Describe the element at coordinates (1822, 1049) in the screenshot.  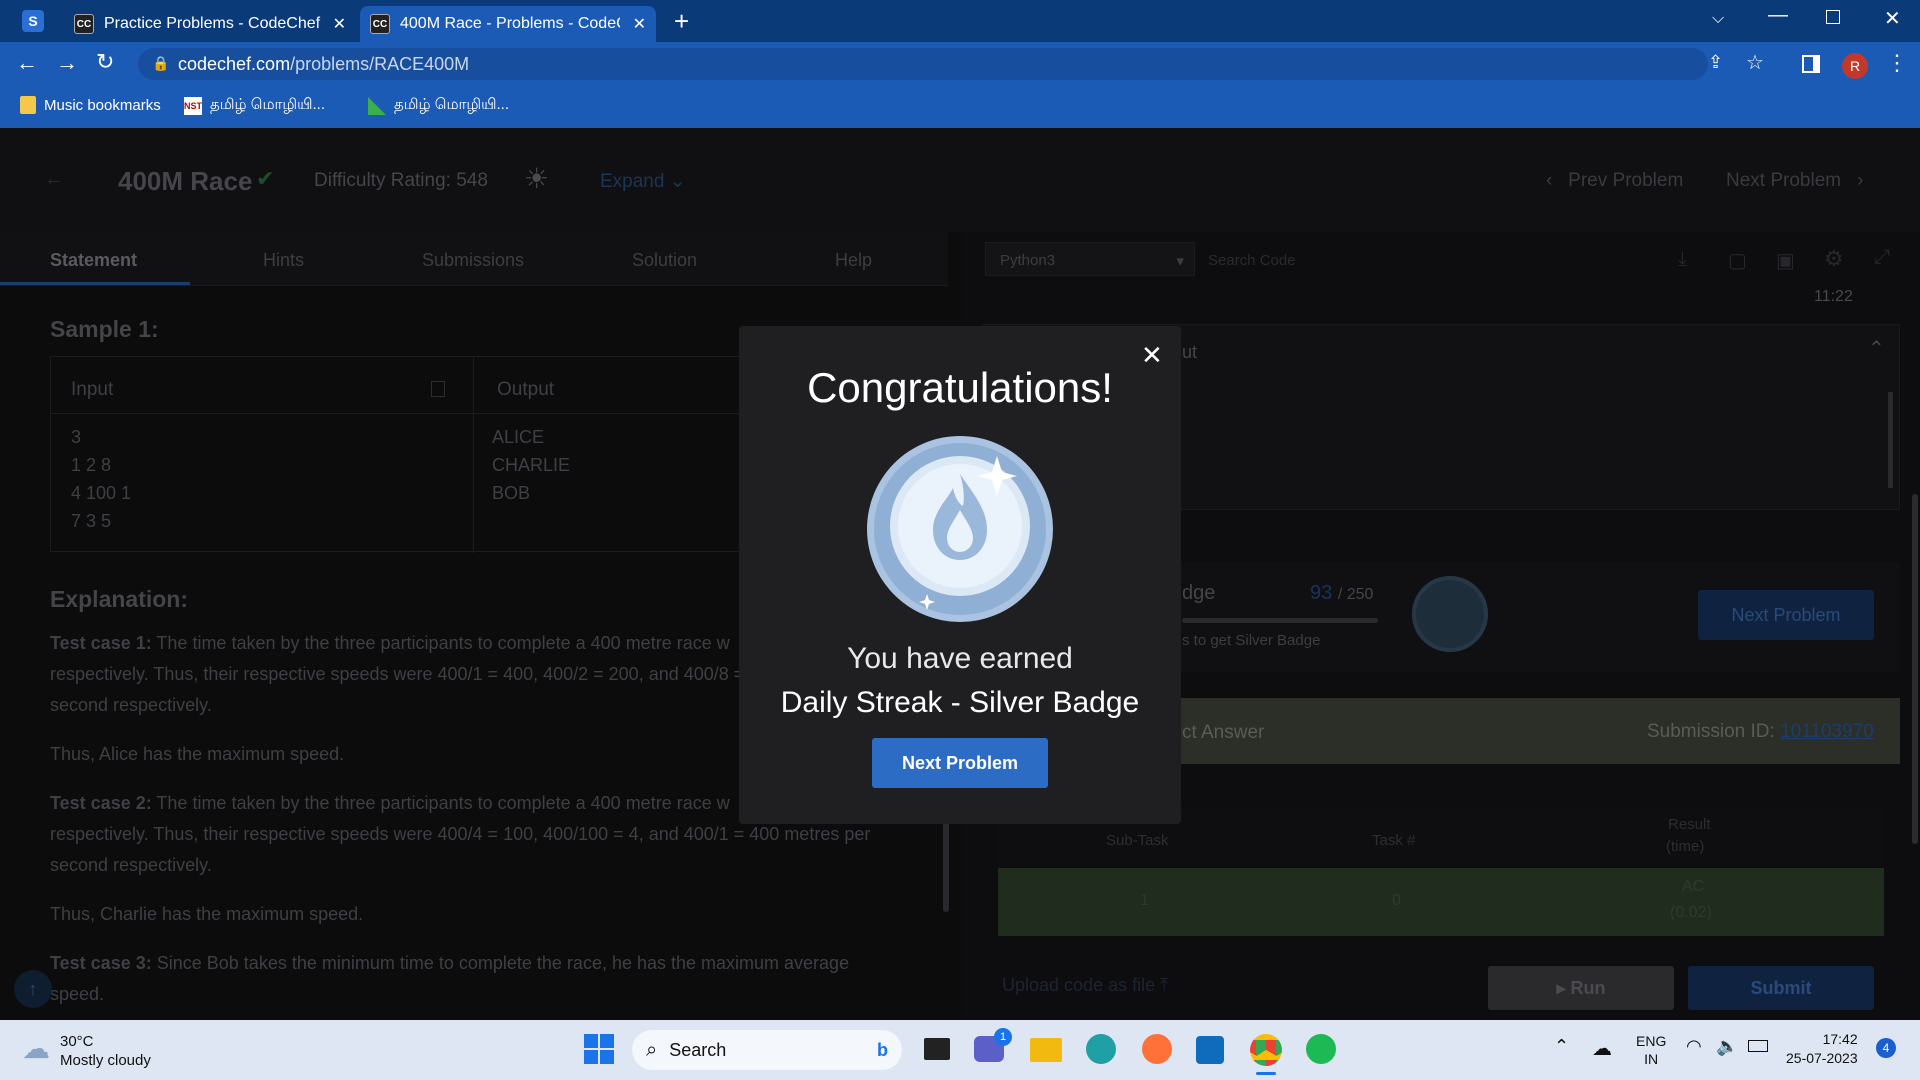
I see `clock: 17:42 25-07-2023` at that location.